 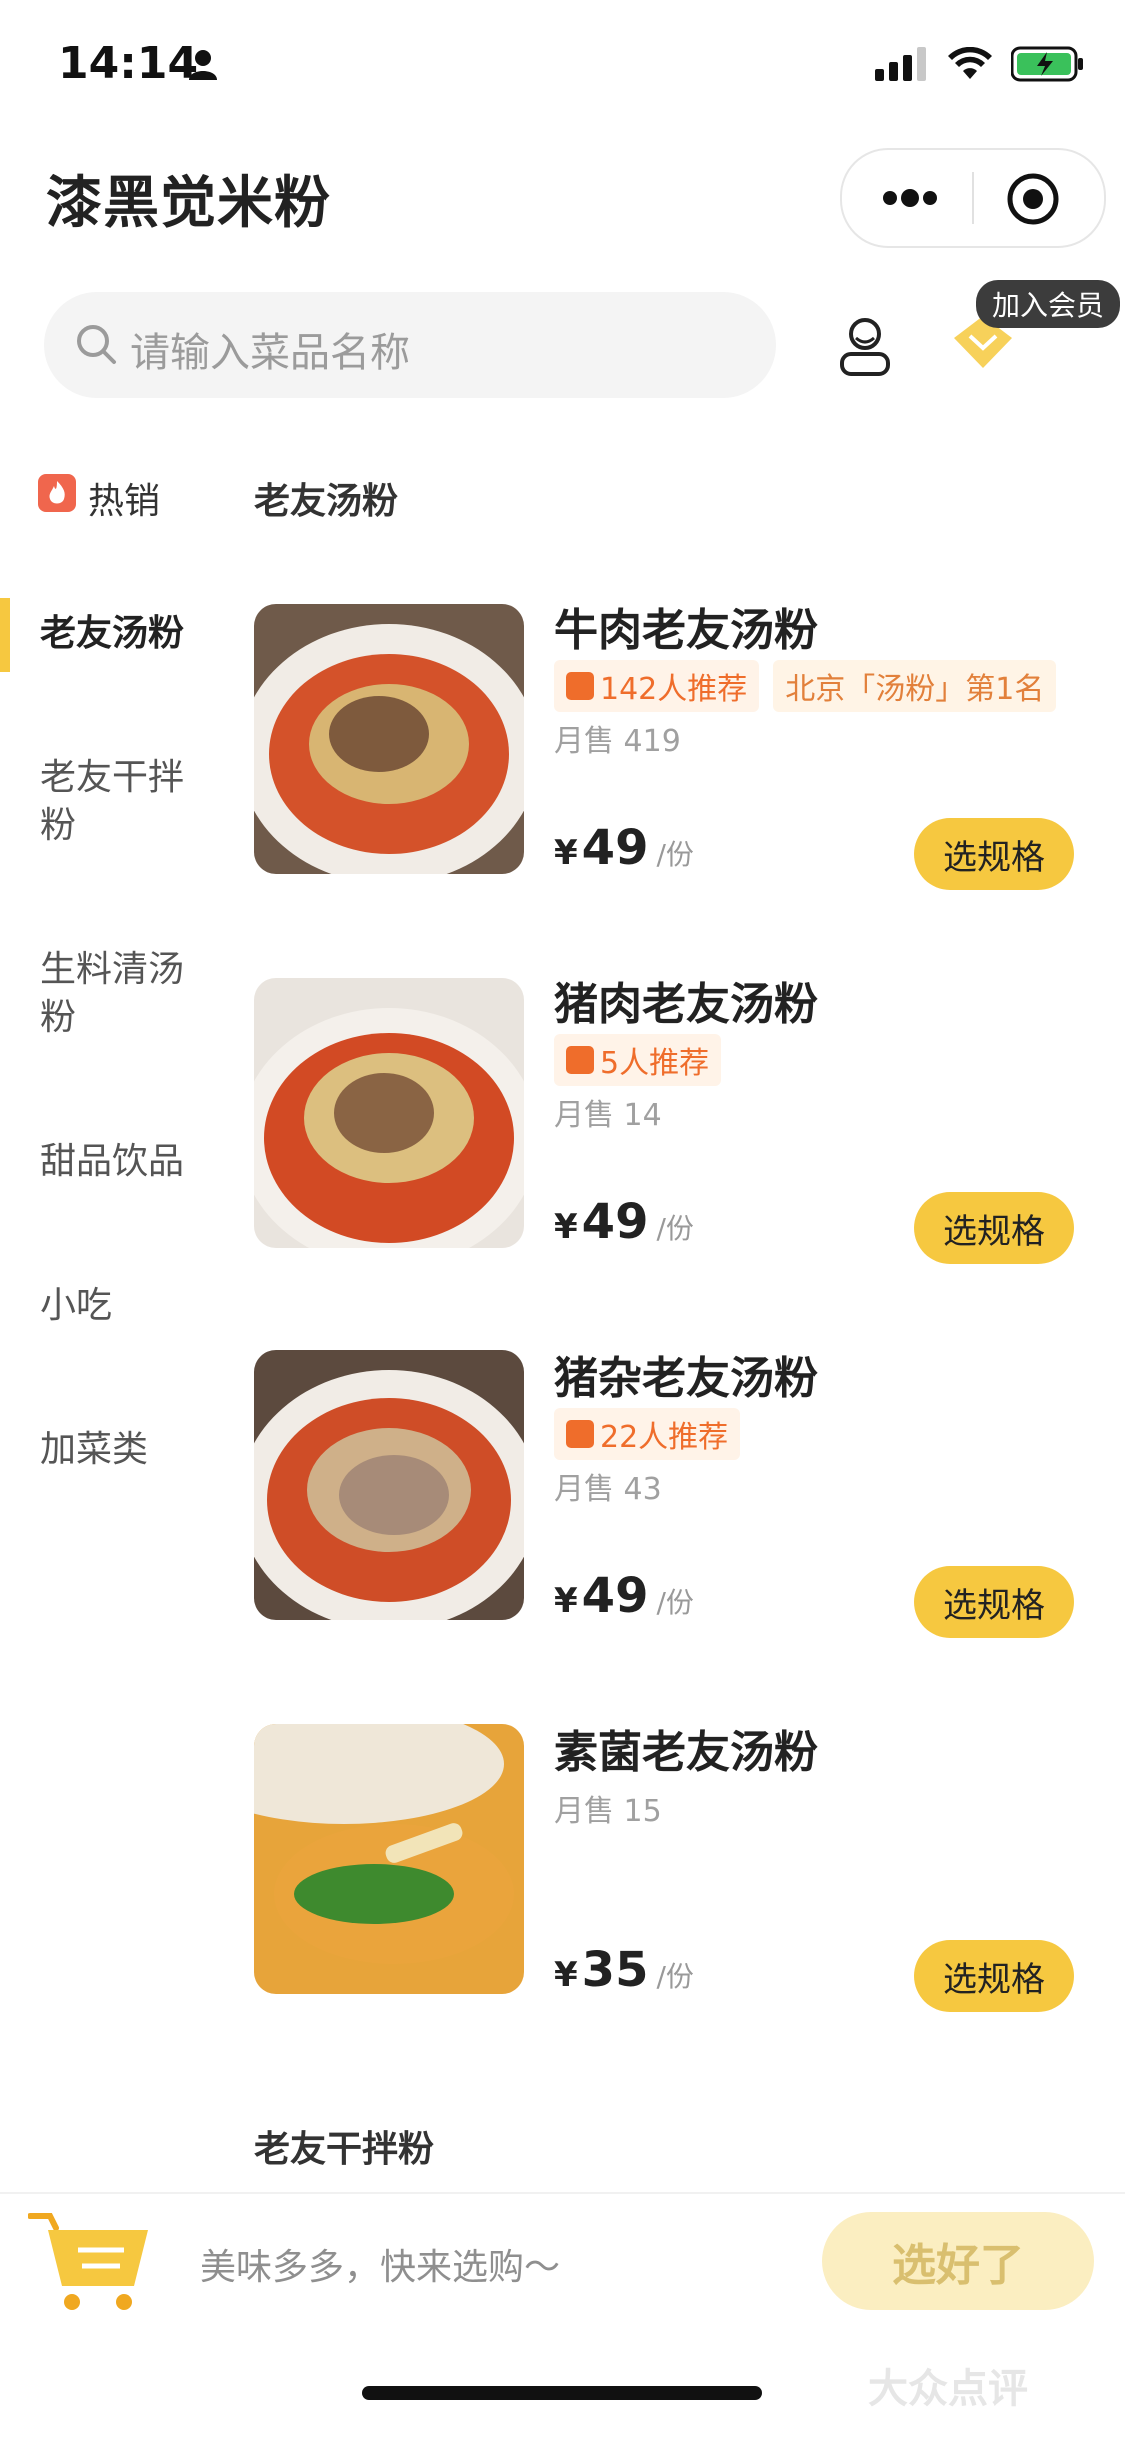 I want to click on recommend-count: 5人推荐, so click(x=655, y=1063).